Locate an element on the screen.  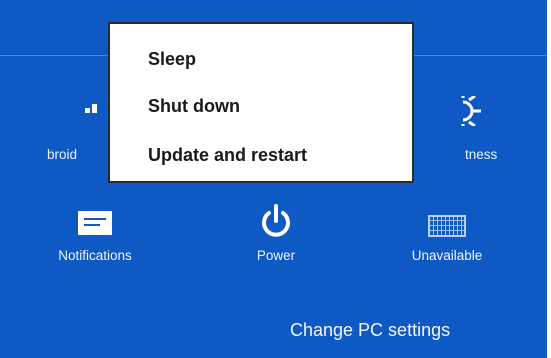
change-pc-settings-link: Change PC settings is located at coordinates (370, 330).